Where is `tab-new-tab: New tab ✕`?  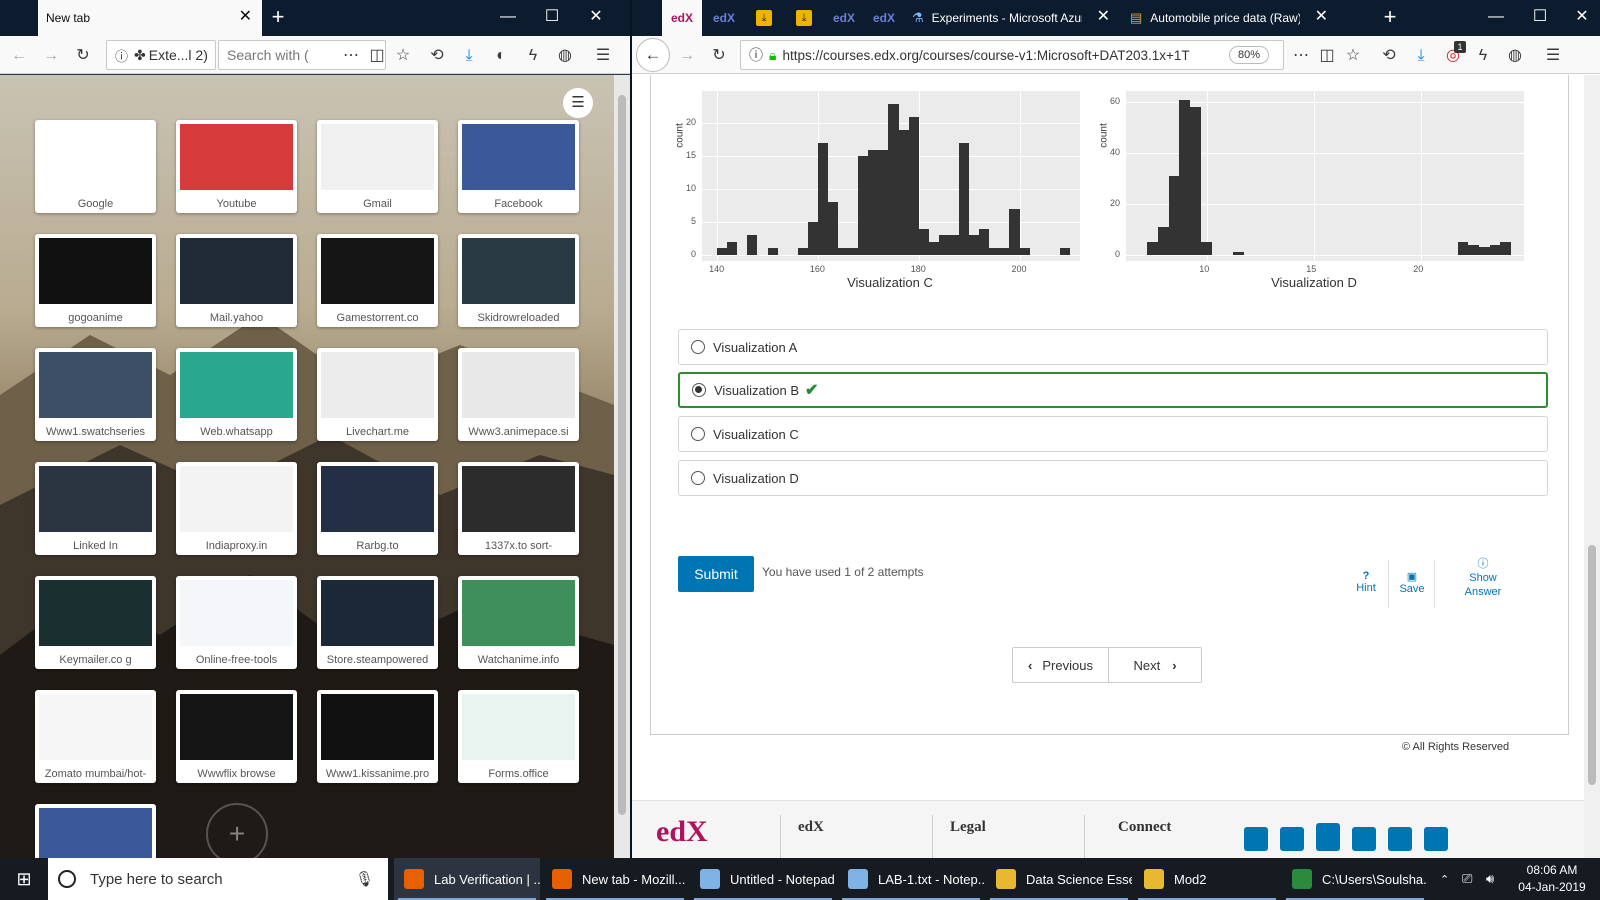 tab-new-tab: New tab ✕ is located at coordinates (150, 18).